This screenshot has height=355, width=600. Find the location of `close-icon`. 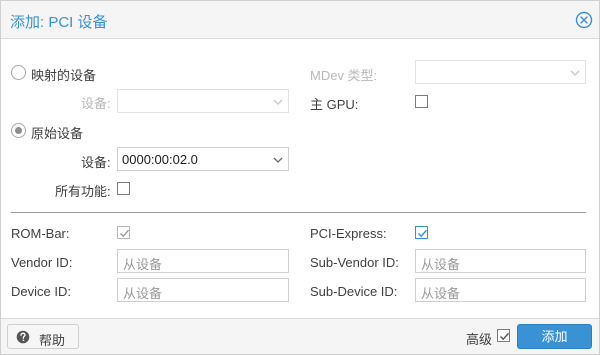

close-icon is located at coordinates (584, 20).